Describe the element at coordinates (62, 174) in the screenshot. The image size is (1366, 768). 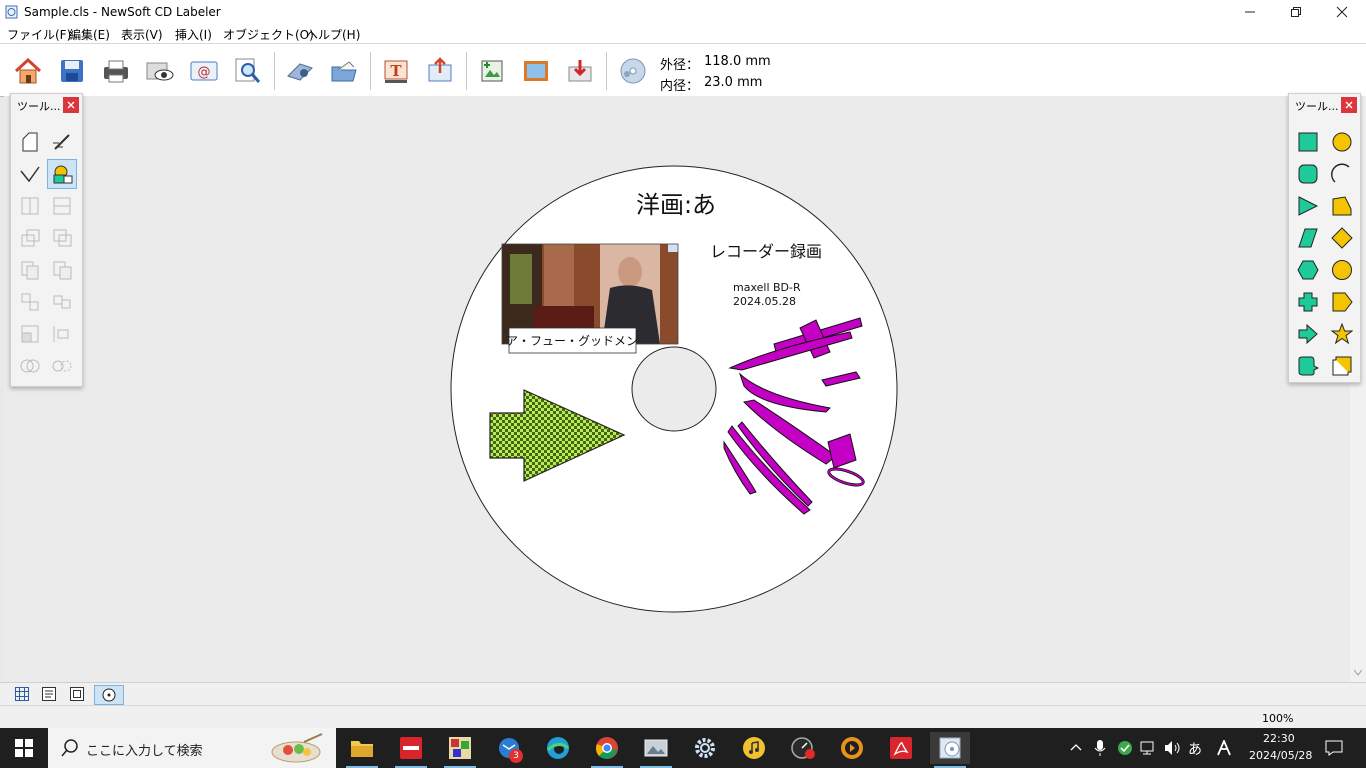
I see `shape-tool-button` at that location.